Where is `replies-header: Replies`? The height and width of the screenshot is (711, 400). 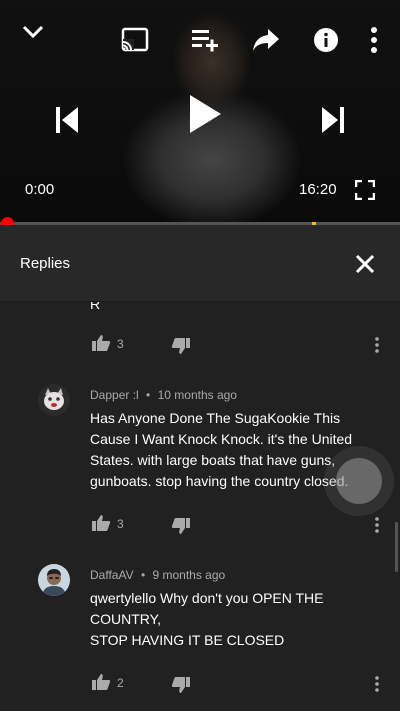 replies-header: Replies is located at coordinates (200, 263).